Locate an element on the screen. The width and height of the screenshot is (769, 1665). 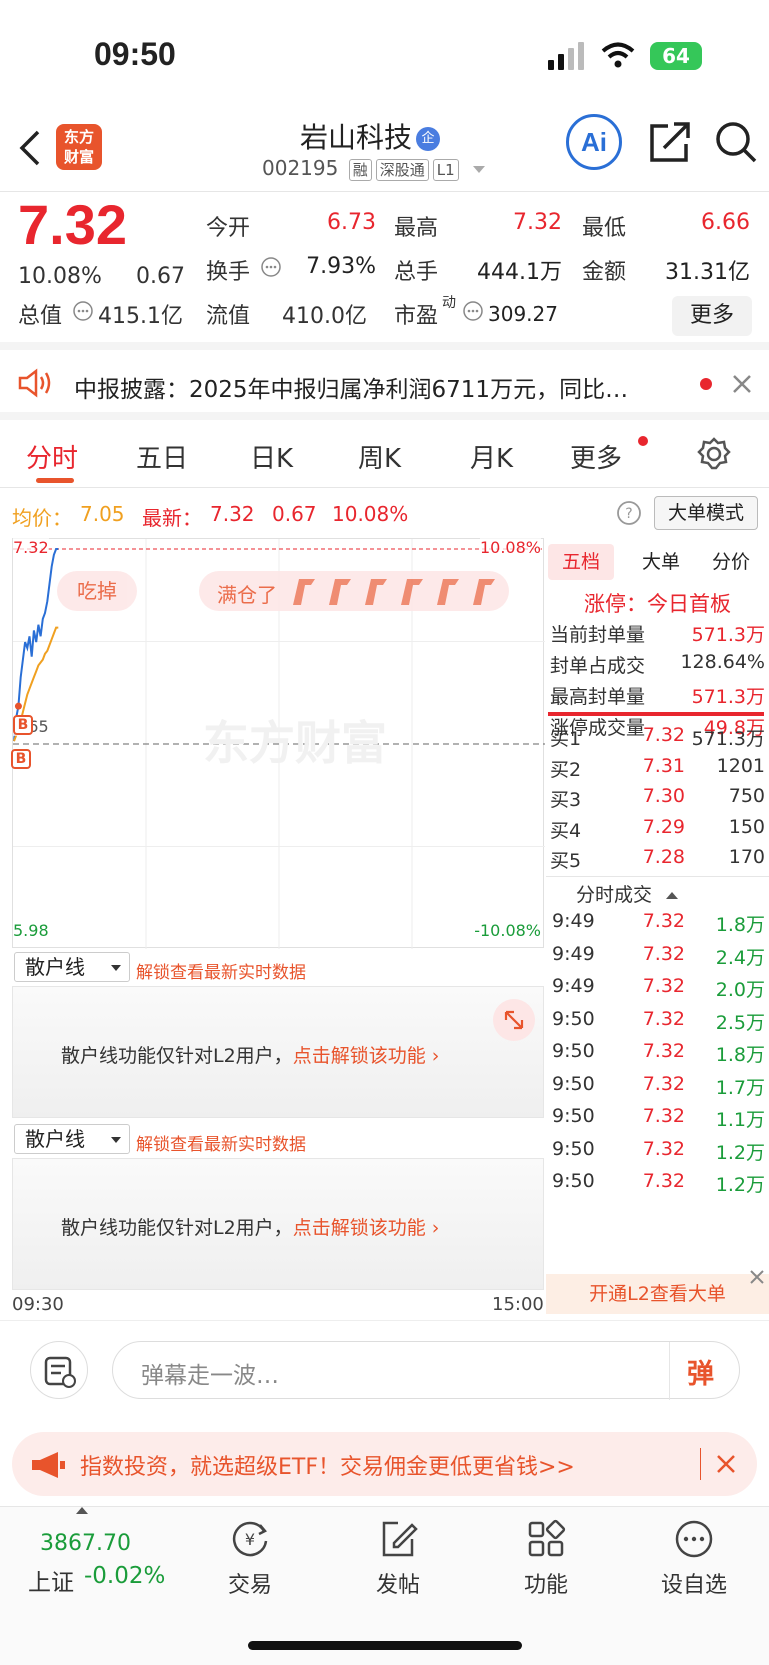
trades-title: 分时成交 is located at coordinates (627, 893).